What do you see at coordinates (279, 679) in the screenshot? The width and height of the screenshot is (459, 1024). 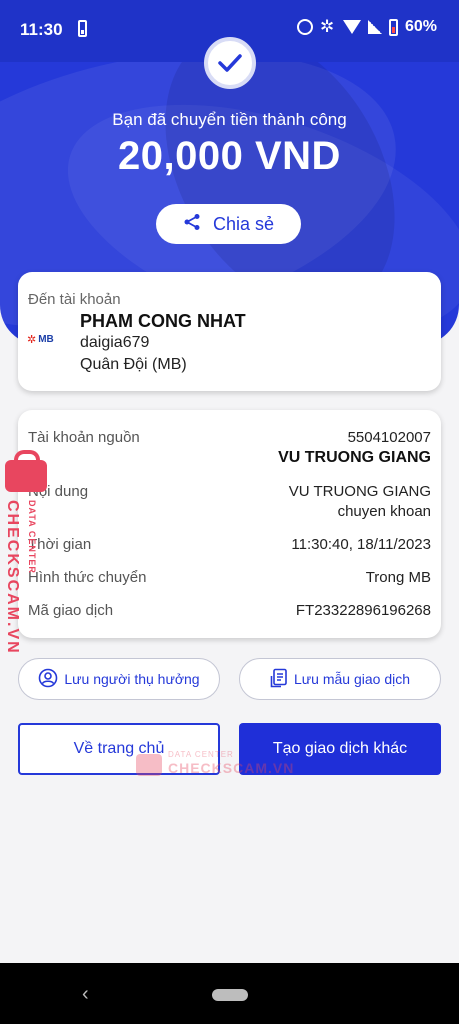 I see `receipt-icon` at bounding box center [279, 679].